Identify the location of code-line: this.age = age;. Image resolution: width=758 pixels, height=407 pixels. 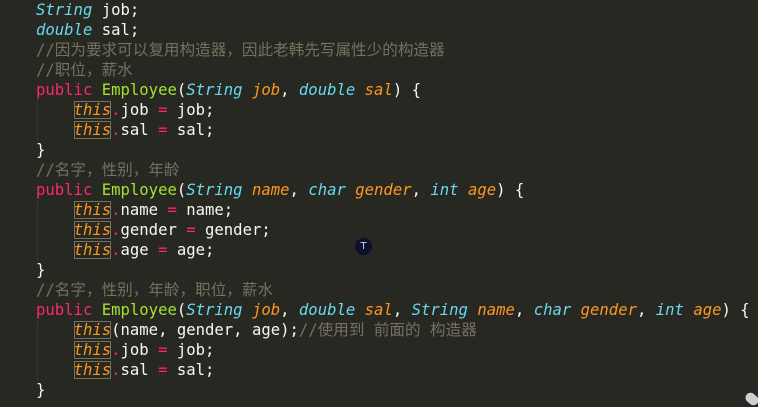
(125, 250).